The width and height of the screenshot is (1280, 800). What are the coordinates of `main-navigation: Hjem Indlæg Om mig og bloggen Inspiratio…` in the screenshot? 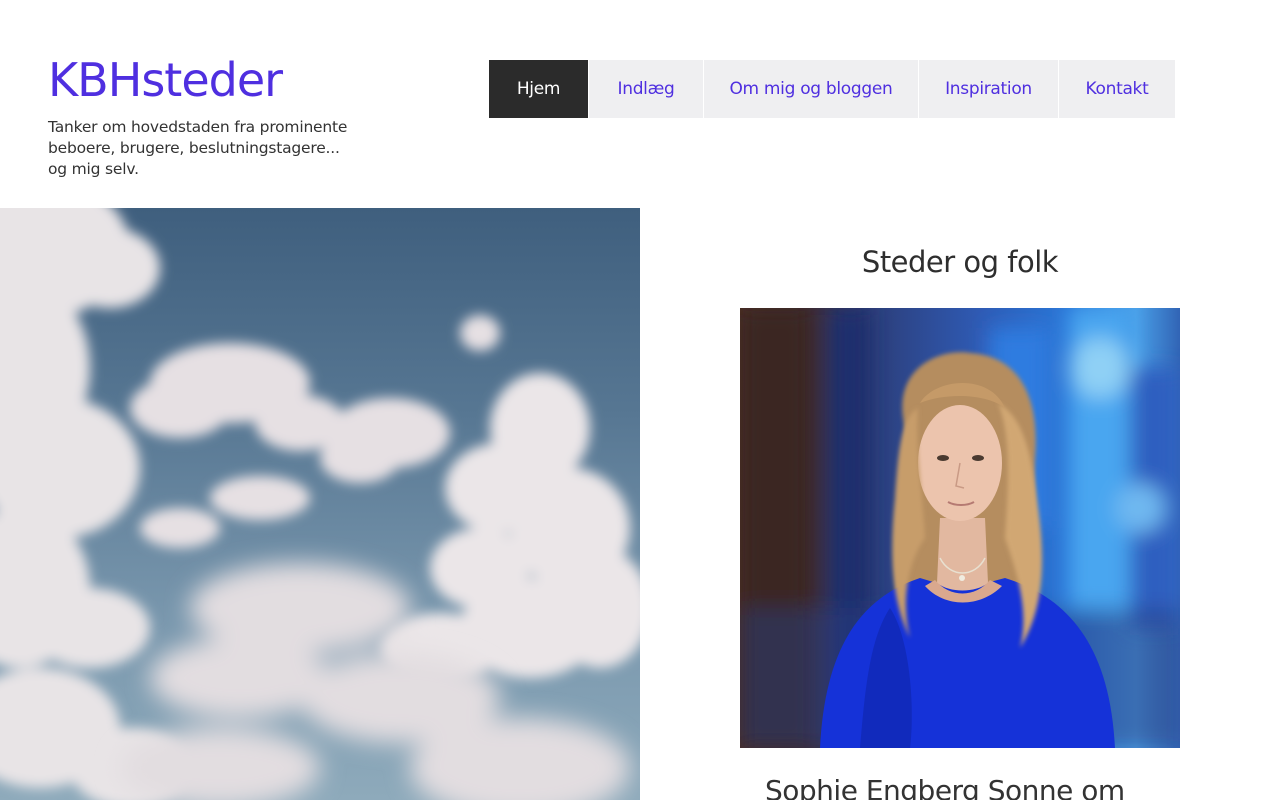 It's located at (832, 89).